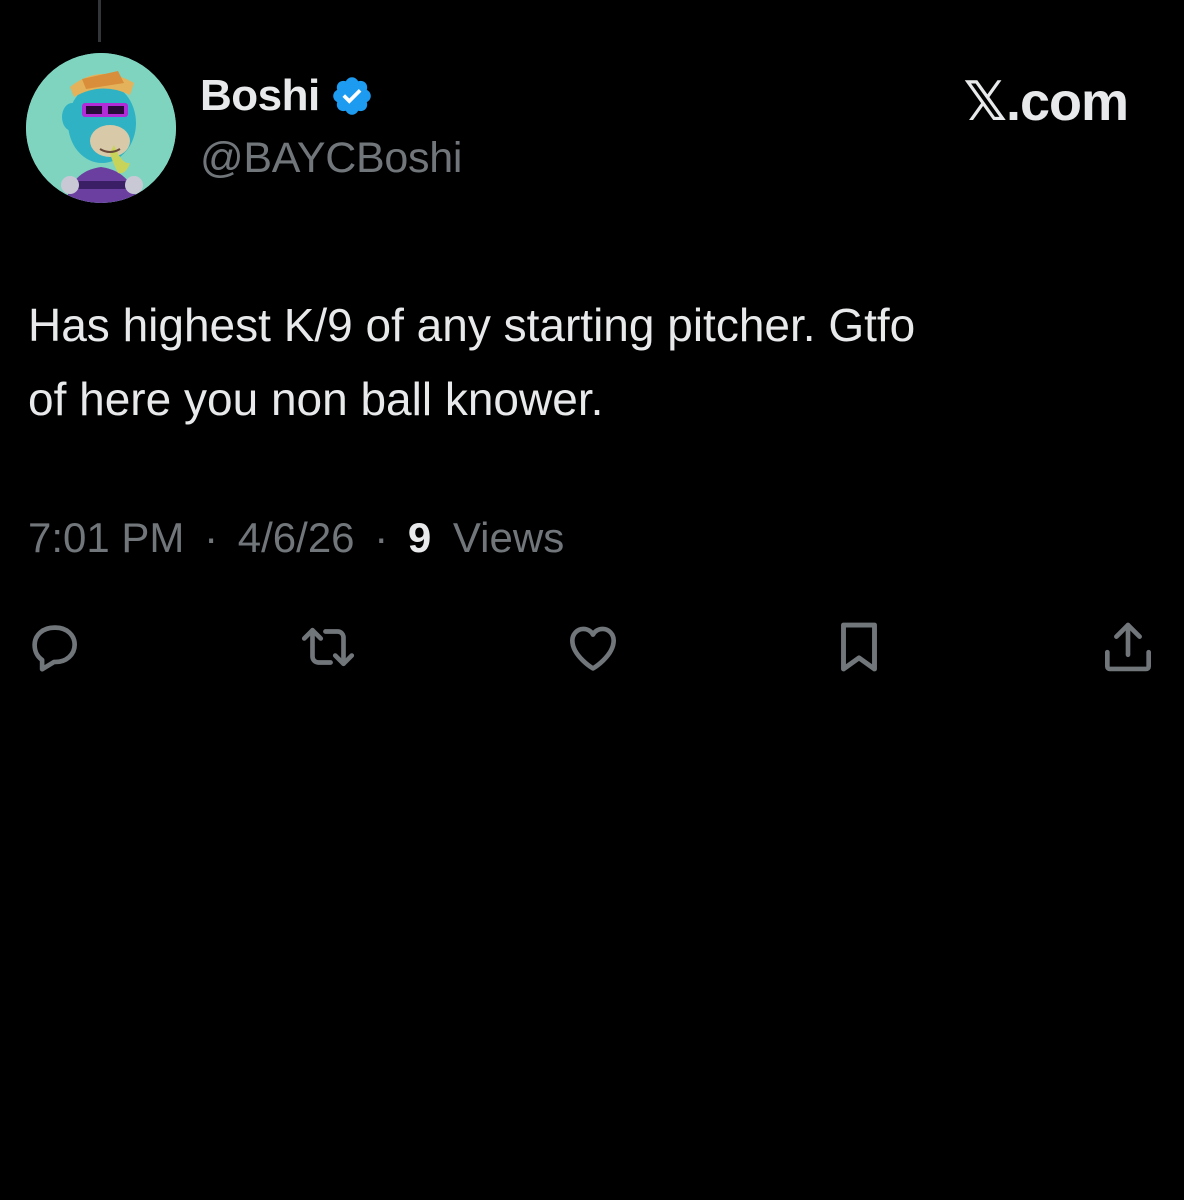 Image resolution: width=1184 pixels, height=1200 pixels. Describe the element at coordinates (508, 537) in the screenshot. I see `views-label: Views` at that location.